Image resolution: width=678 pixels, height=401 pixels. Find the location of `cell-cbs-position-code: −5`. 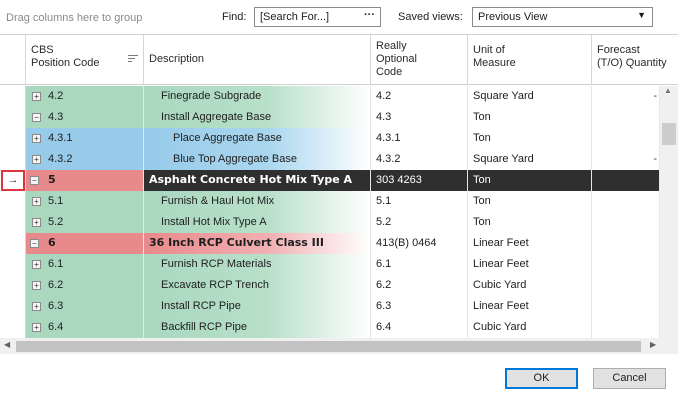

cell-cbs-position-code: −5 is located at coordinates (85, 180).